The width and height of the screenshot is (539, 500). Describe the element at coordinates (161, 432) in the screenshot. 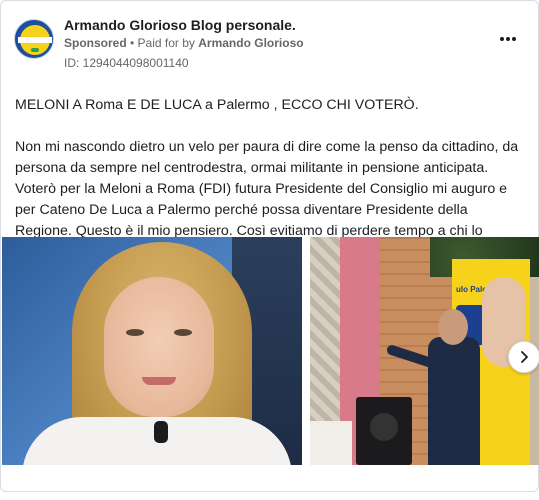

I see `lapel-mic` at that location.